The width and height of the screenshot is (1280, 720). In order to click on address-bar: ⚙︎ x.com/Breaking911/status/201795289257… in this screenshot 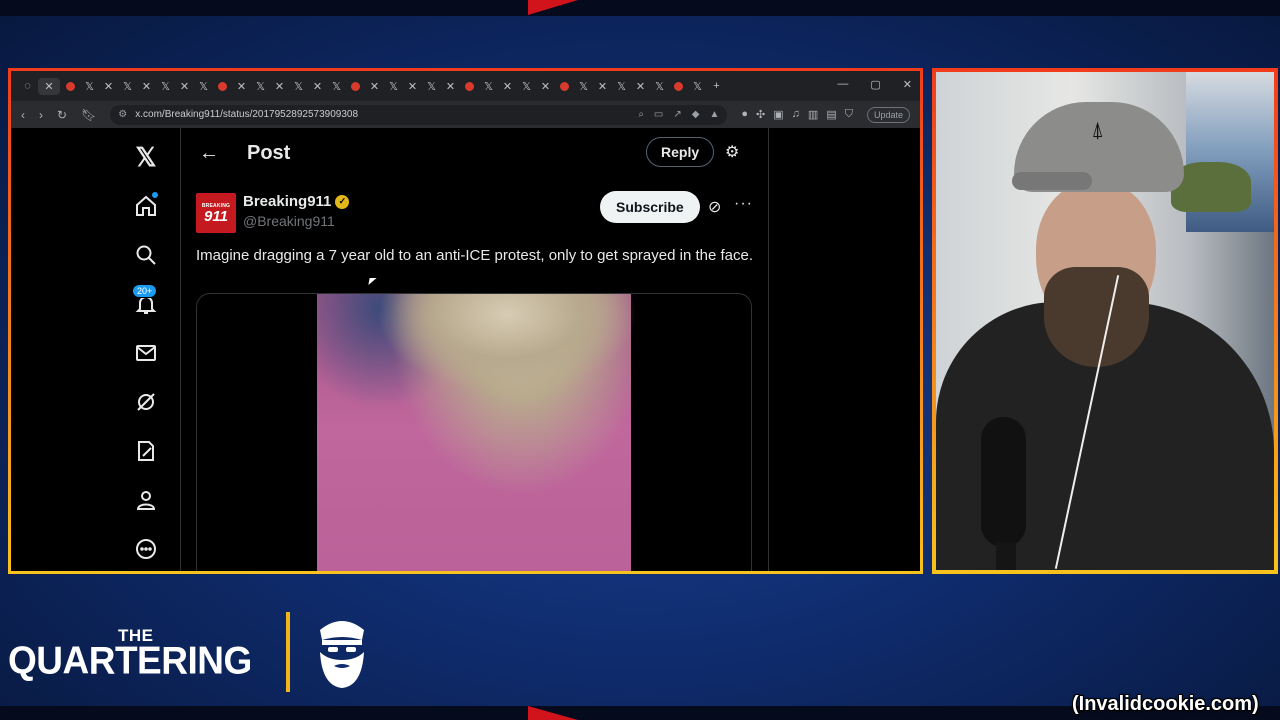, I will do `click(419, 114)`.